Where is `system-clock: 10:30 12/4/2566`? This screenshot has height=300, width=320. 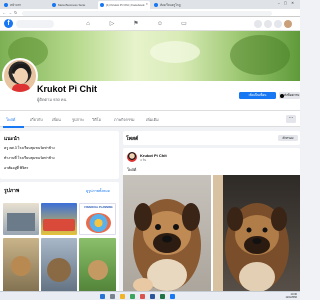 system-clock: 10:30 12/4/2566 is located at coordinates (291, 296).